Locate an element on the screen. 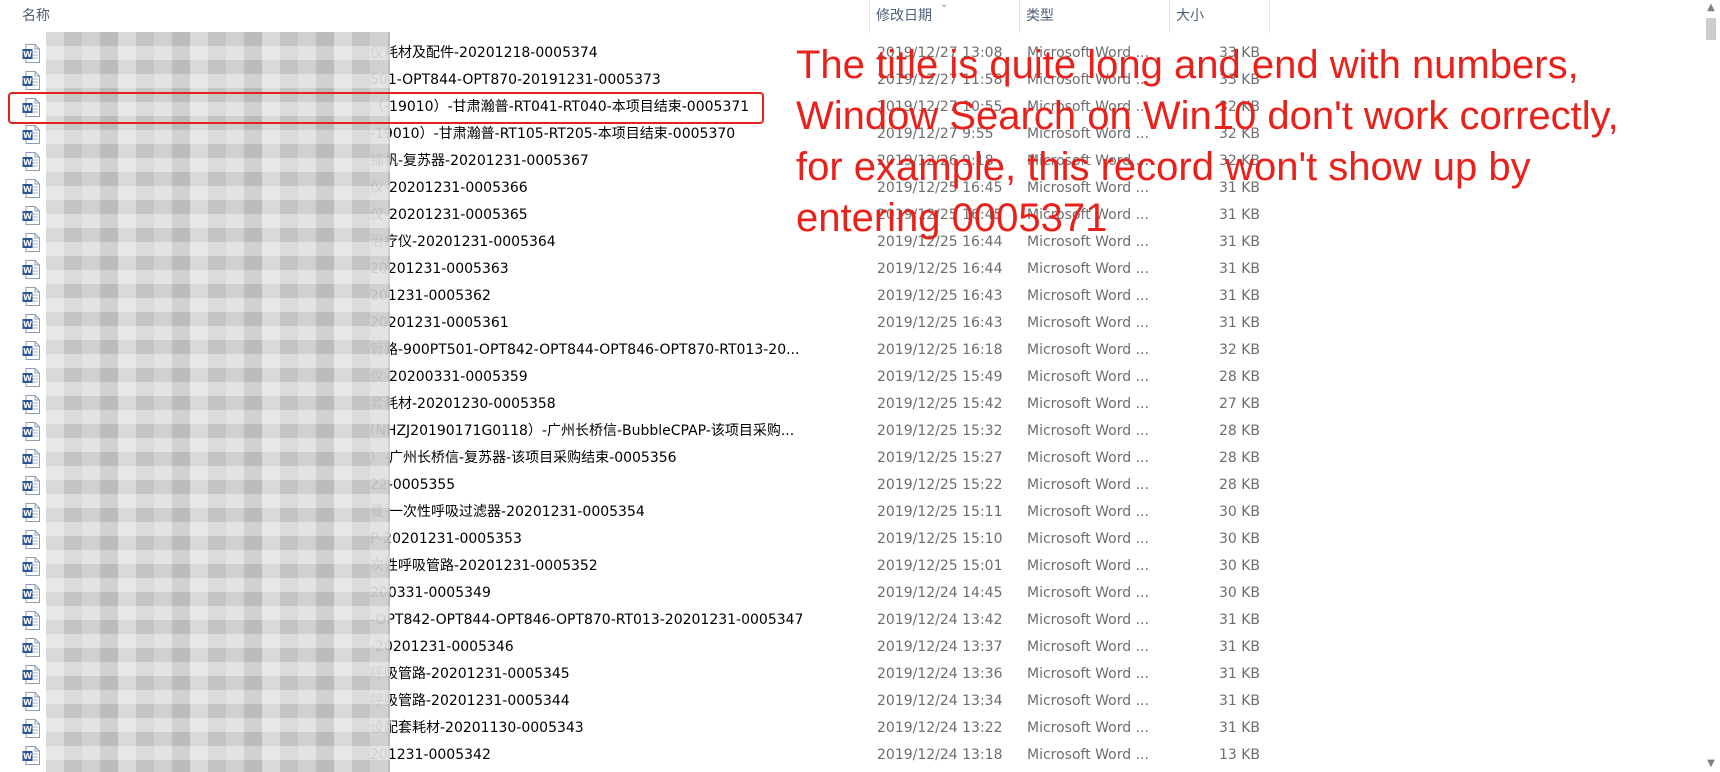 This screenshot has height=772, width=1720. file-date-modified: 2019/12/25 15:11 is located at coordinates (940, 512).